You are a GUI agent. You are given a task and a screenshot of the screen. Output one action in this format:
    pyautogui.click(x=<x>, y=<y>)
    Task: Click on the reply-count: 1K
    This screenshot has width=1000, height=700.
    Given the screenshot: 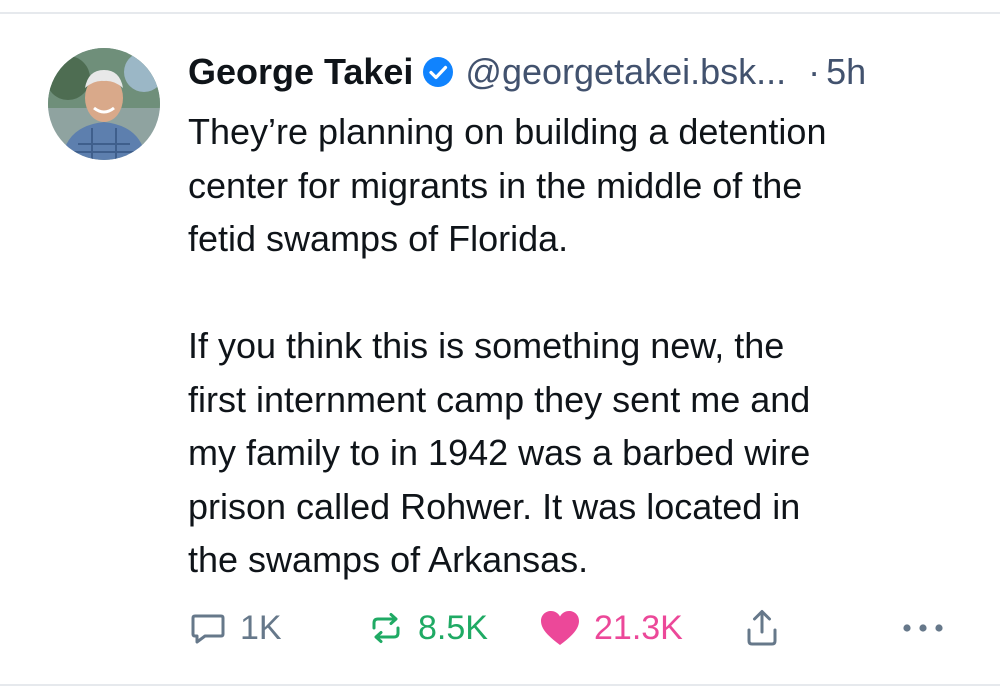 What is the action you would take?
    pyautogui.click(x=261, y=627)
    